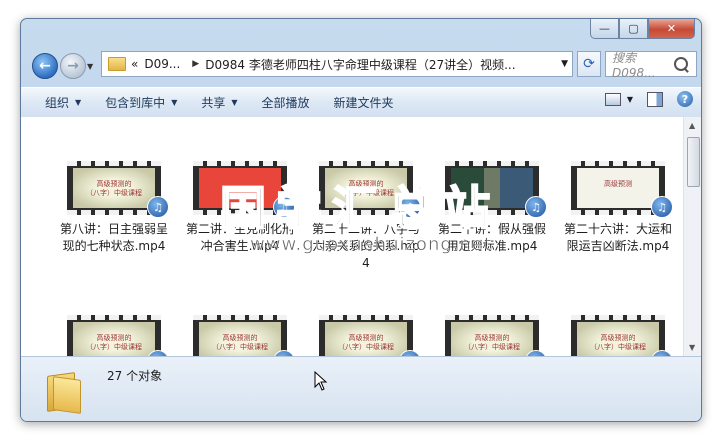  Describe the element at coordinates (681, 64) in the screenshot. I see `search-icon` at that location.